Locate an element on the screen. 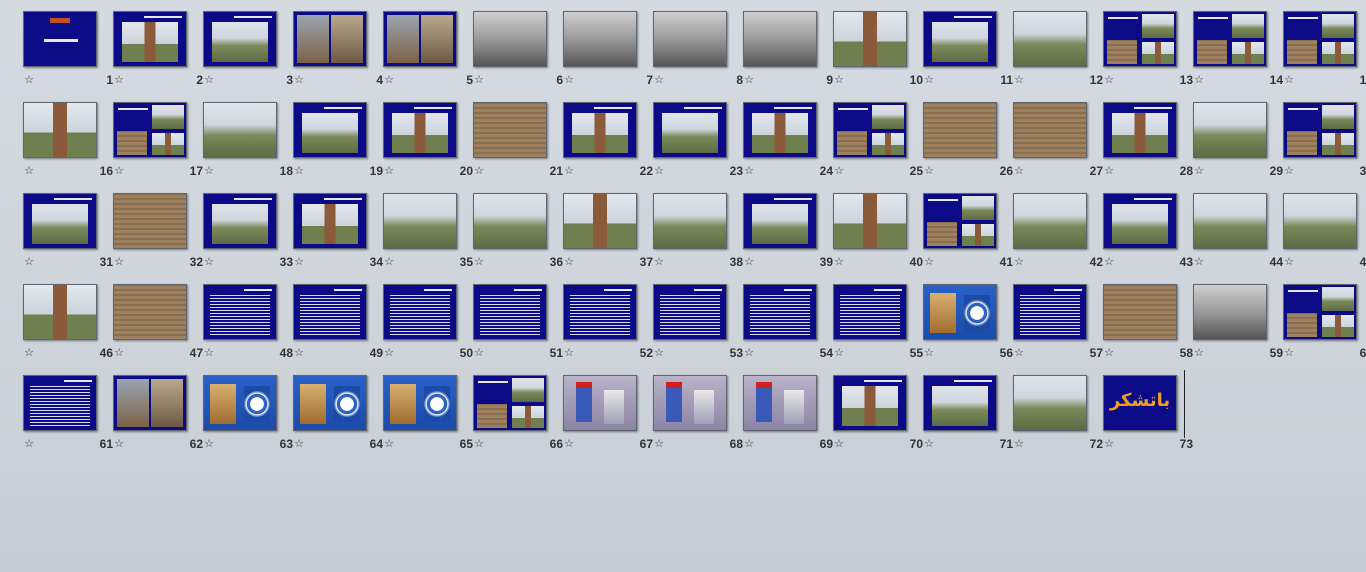 This screenshot has height=572, width=1366. slide-64: ☆ 64 is located at coordinates (338, 418).